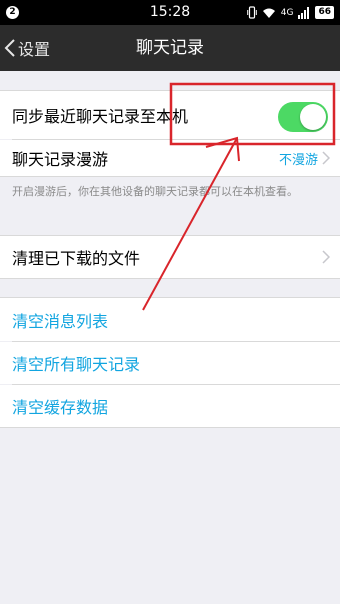  Describe the element at coordinates (170, 158) in the screenshot. I see `chat-roaming-row: 聊天记录漫游 不漫游` at that location.